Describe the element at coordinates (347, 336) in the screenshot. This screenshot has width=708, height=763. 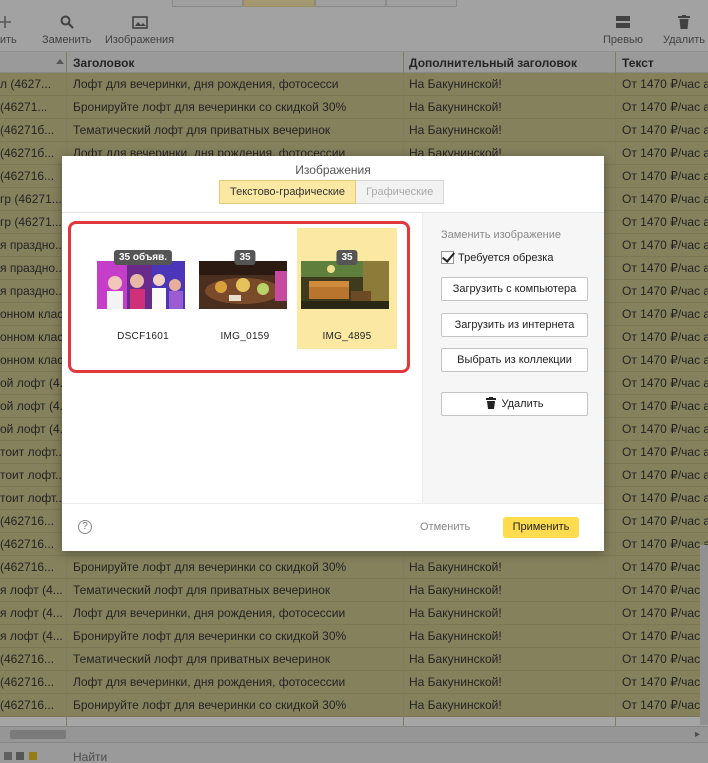
I see `image-name: IMG_4895` at that location.